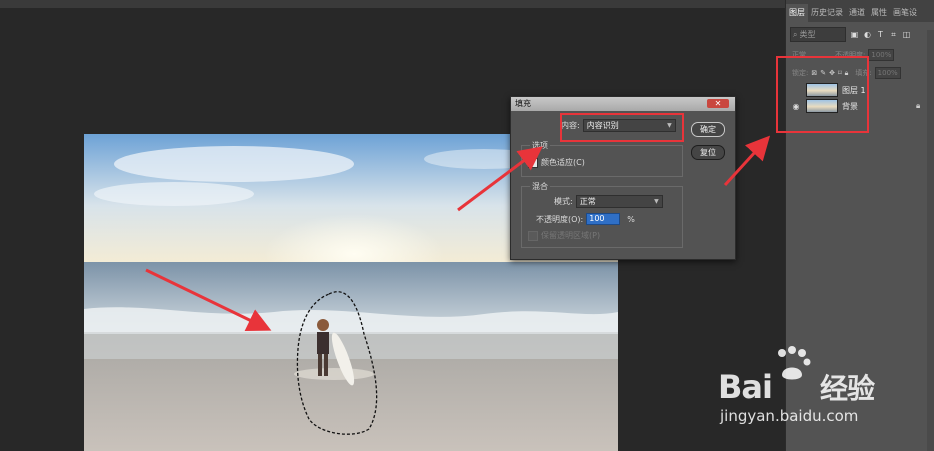 The width and height of the screenshot is (934, 451). What do you see at coordinates (797, 13) in the screenshot?
I see `tab-layers: 图层` at bounding box center [797, 13].